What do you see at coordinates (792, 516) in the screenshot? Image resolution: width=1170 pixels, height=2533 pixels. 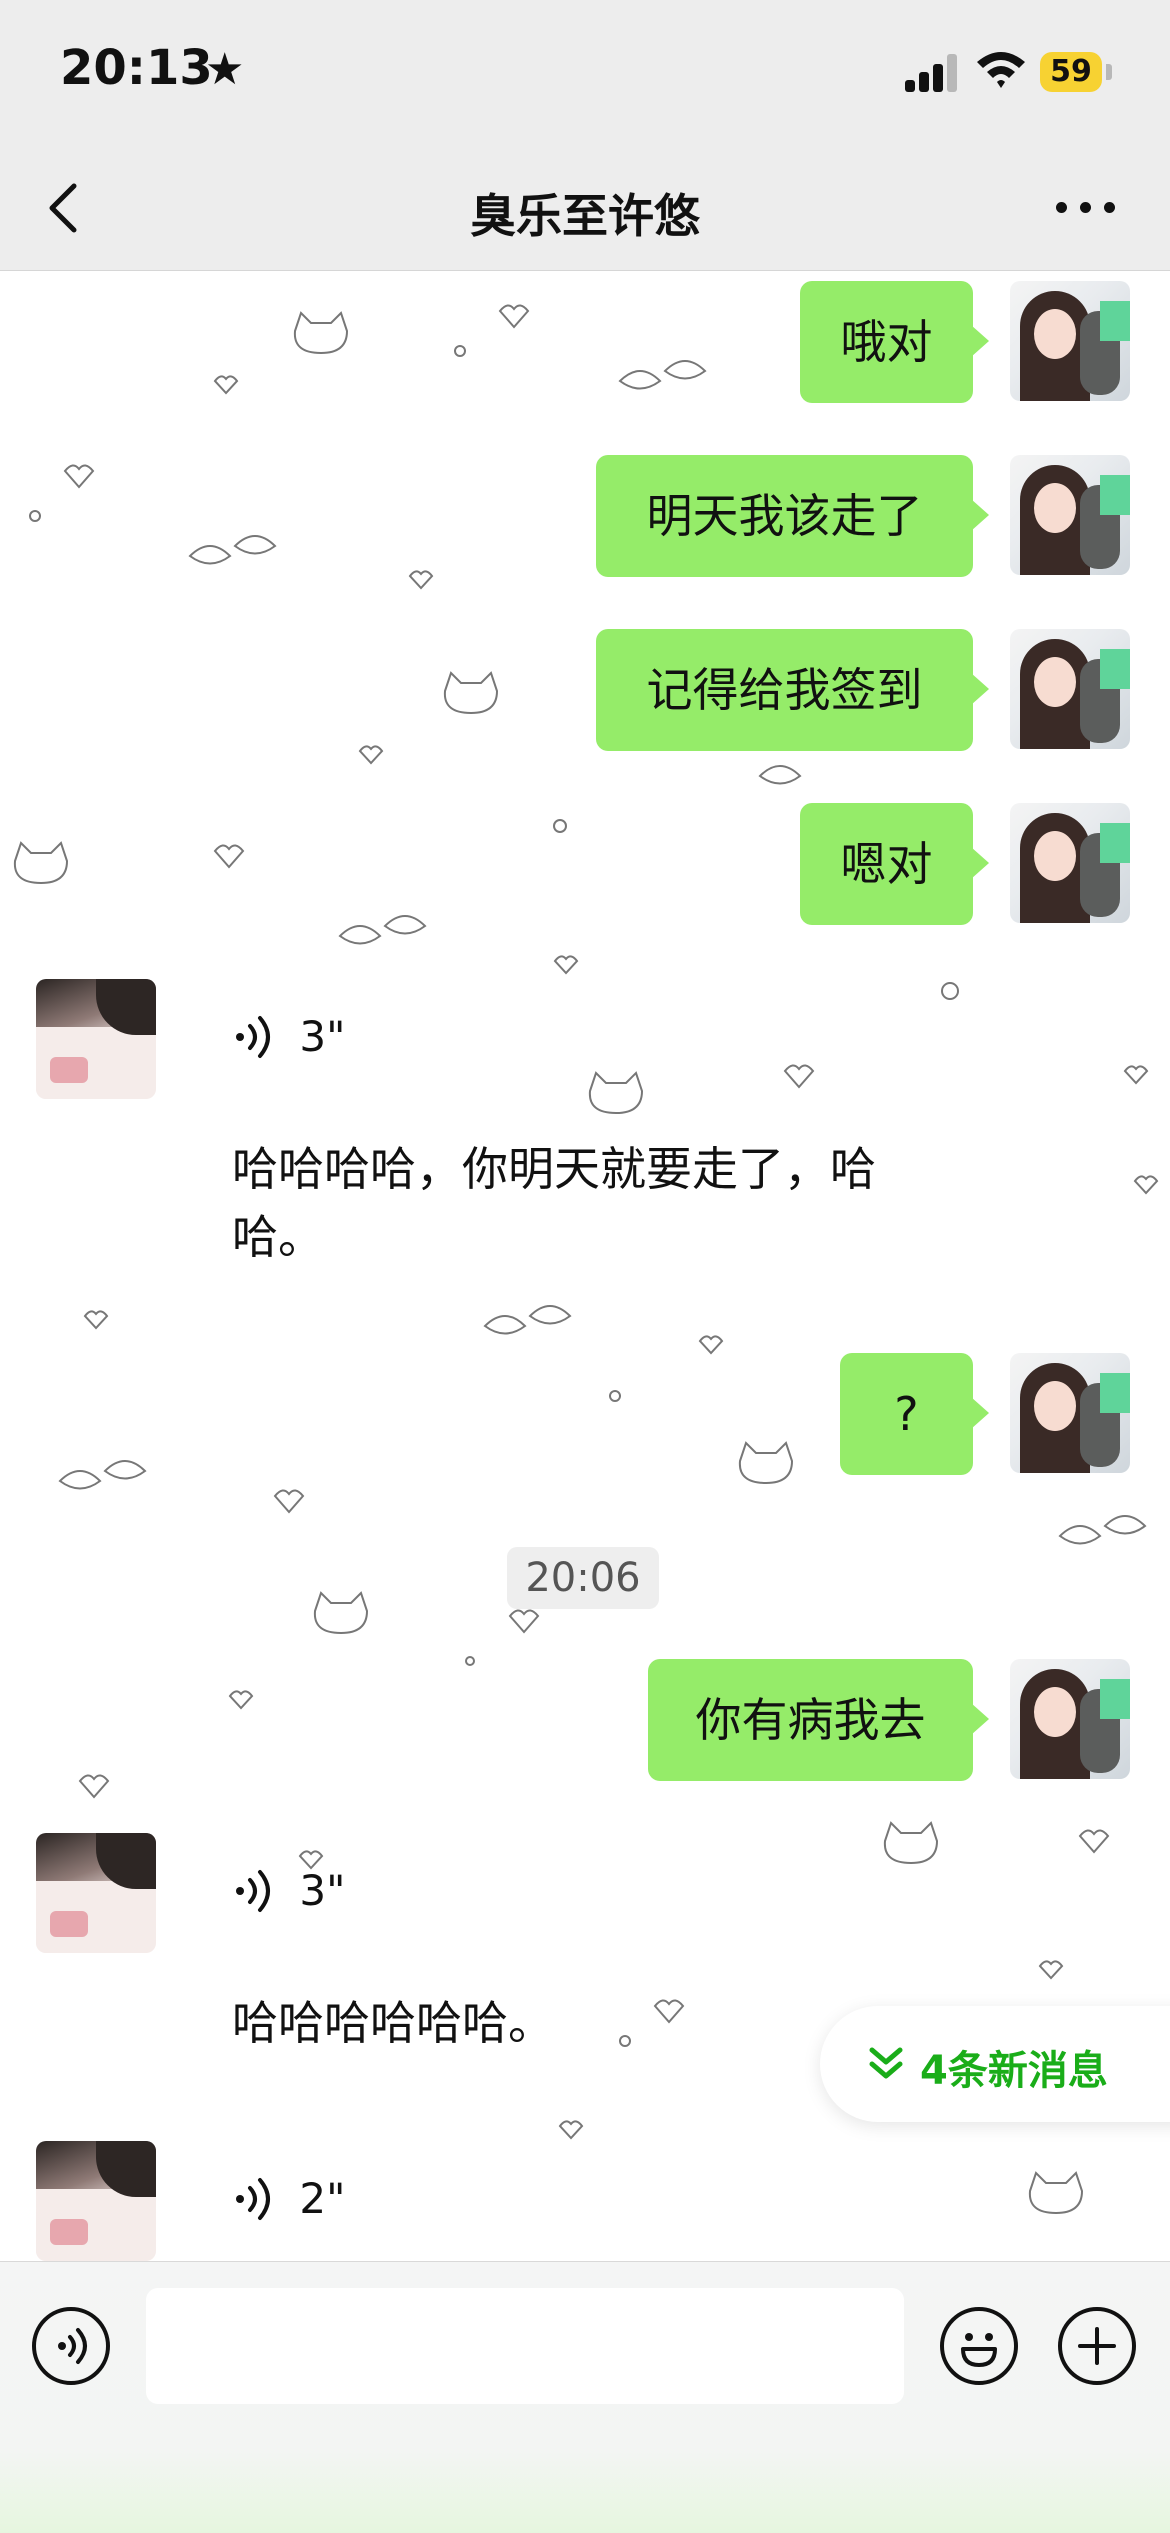 I see `outgoing-message-bubble: 明天我该走了` at bounding box center [792, 516].